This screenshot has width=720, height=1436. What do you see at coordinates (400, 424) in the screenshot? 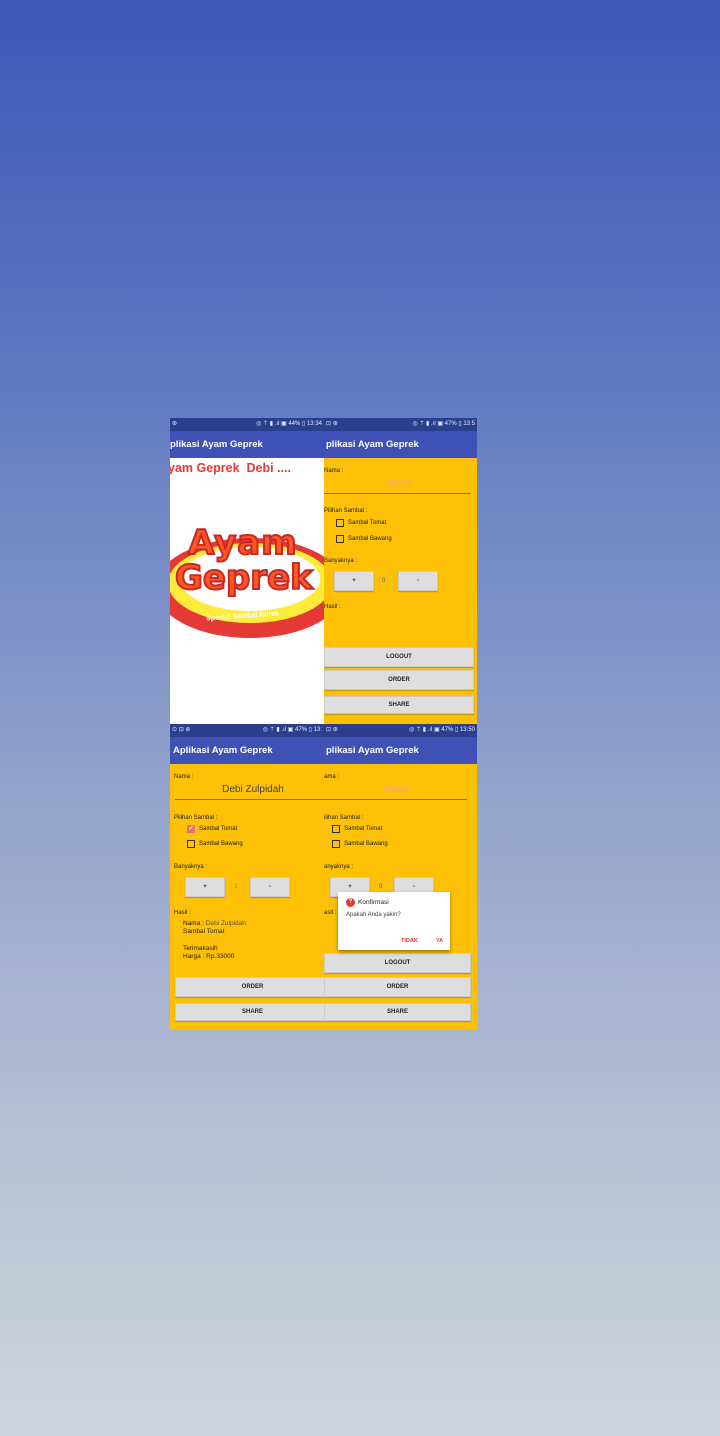
I see `status-bar: ⊡ ⊛ ◎ ⇡ ▮ .ıl ▣ 47% ▯ 13:5` at bounding box center [400, 424].